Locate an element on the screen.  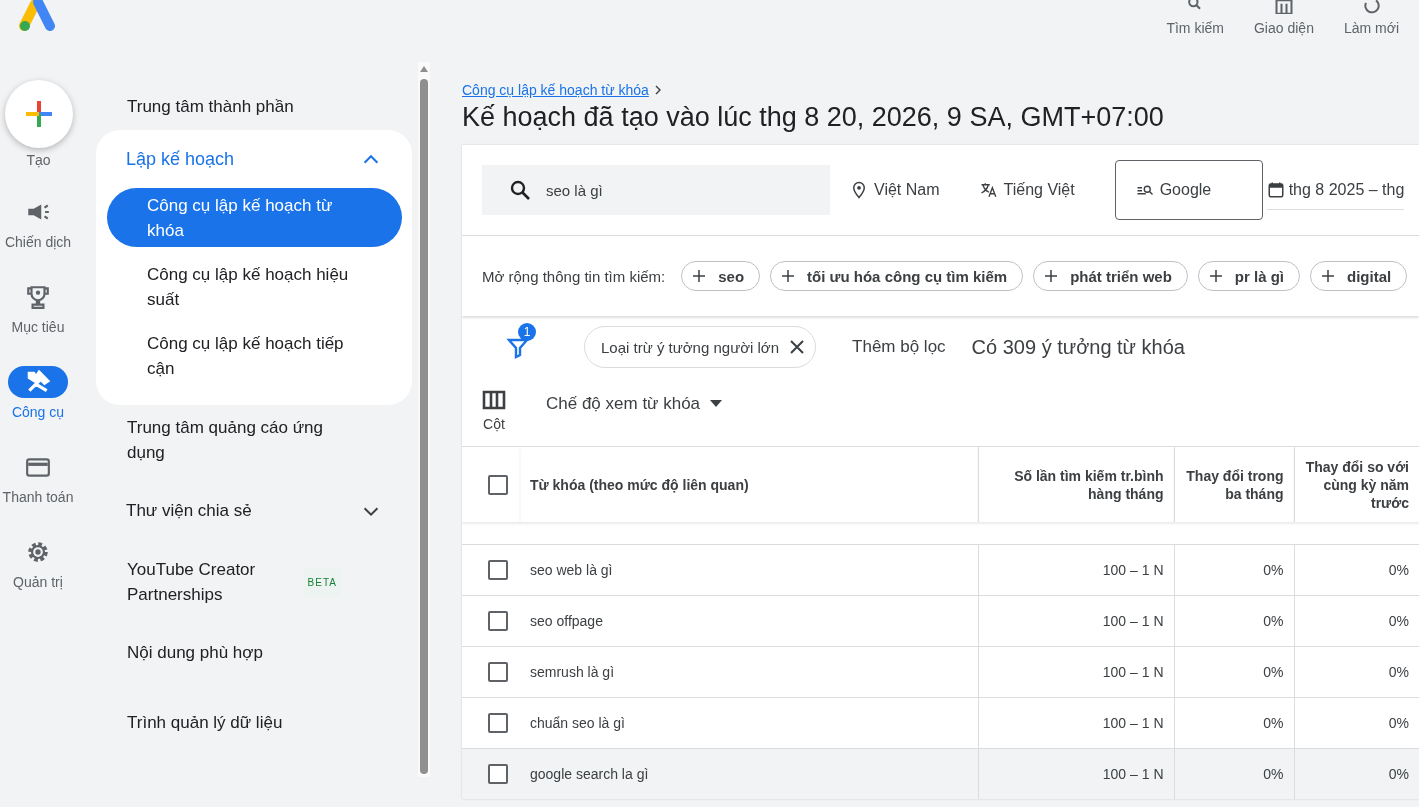
filter-chip: Loại trừ ý tưởng người lớn is located at coordinates (700, 347).